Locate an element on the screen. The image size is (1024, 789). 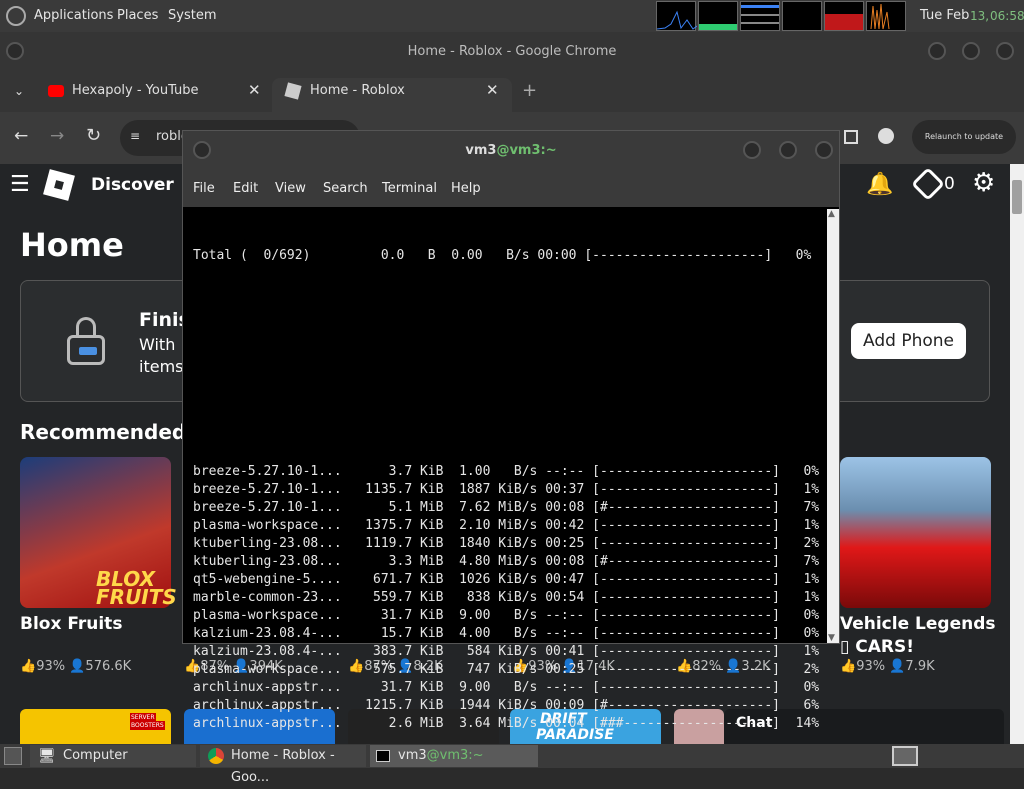
menu-help: Help is located at coordinates (466, 188).